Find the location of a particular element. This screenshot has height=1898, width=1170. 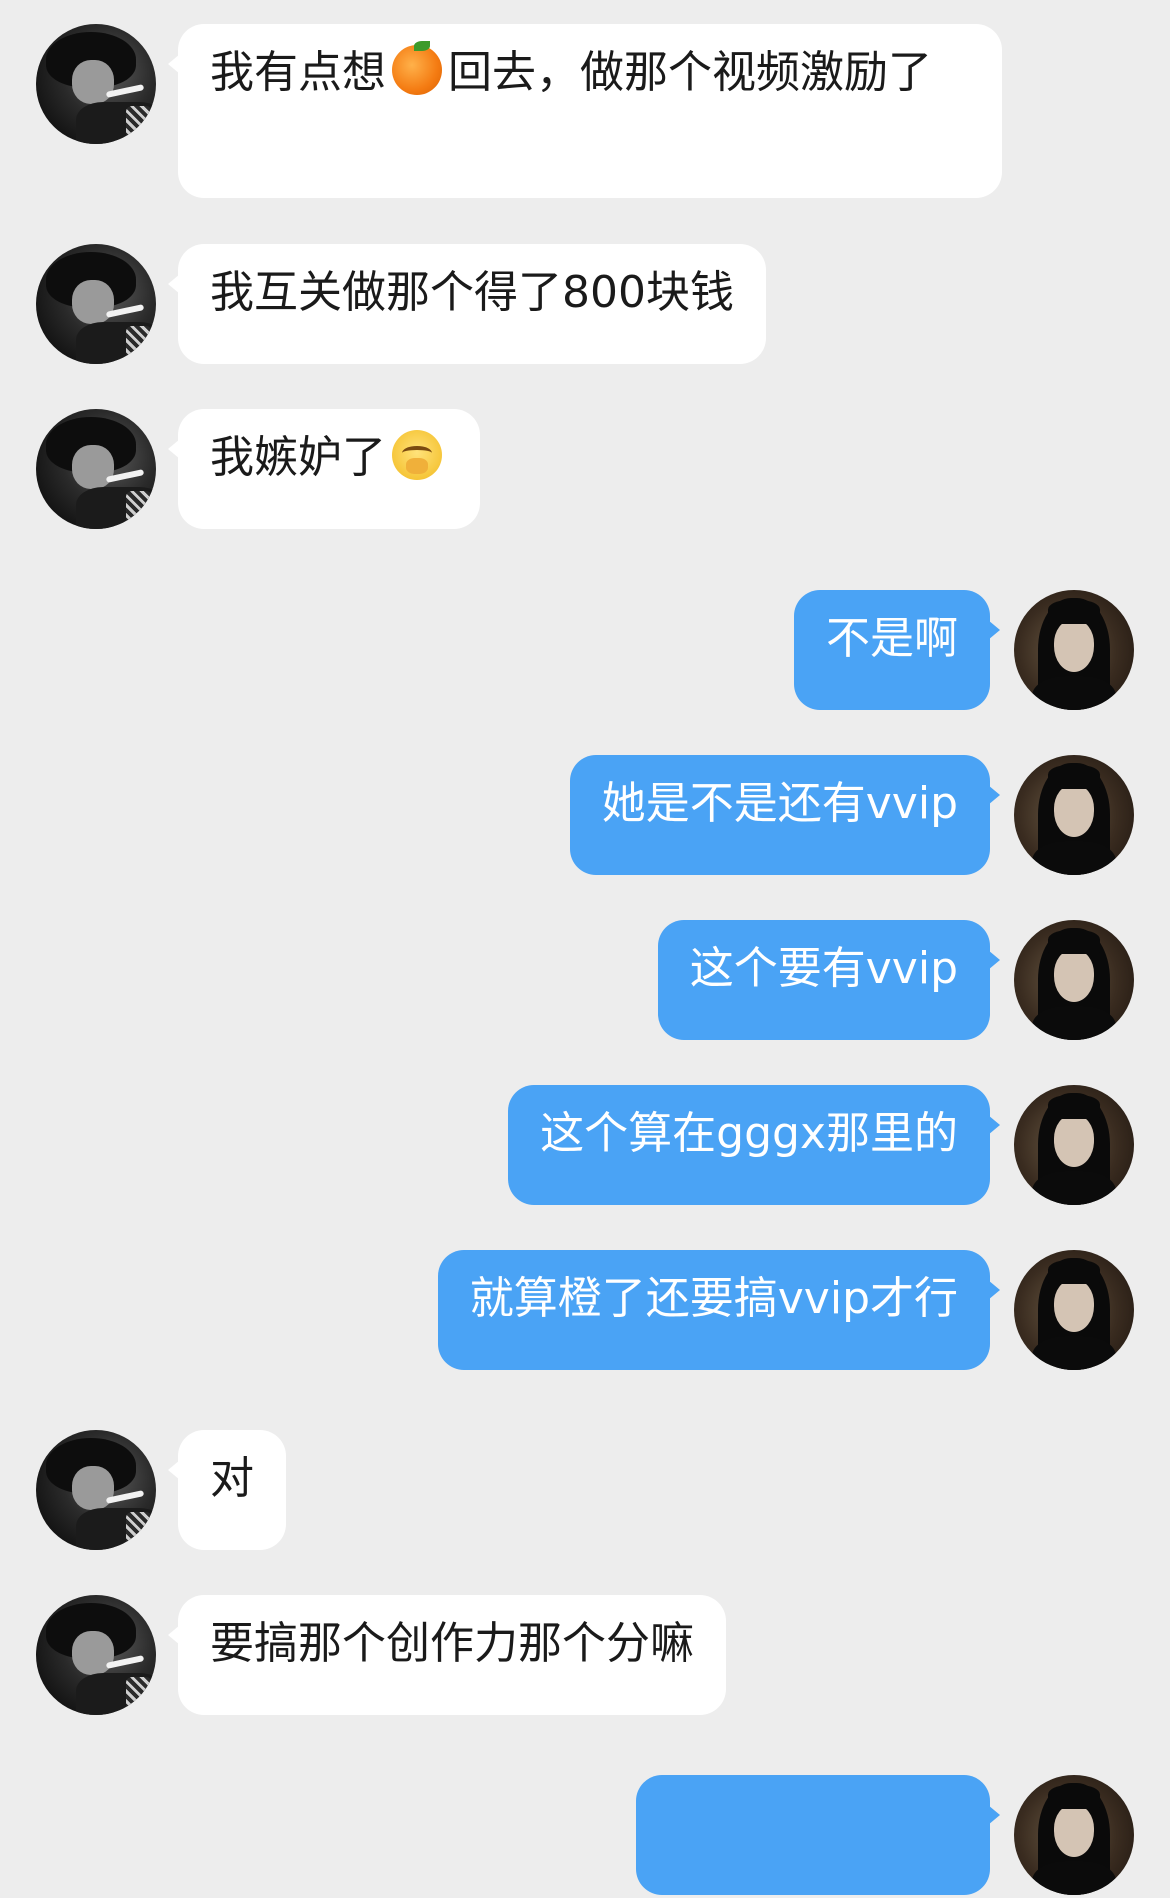

incoming-message-bubble: 我互关做那个得了800块钱 is located at coordinates (467, 304).